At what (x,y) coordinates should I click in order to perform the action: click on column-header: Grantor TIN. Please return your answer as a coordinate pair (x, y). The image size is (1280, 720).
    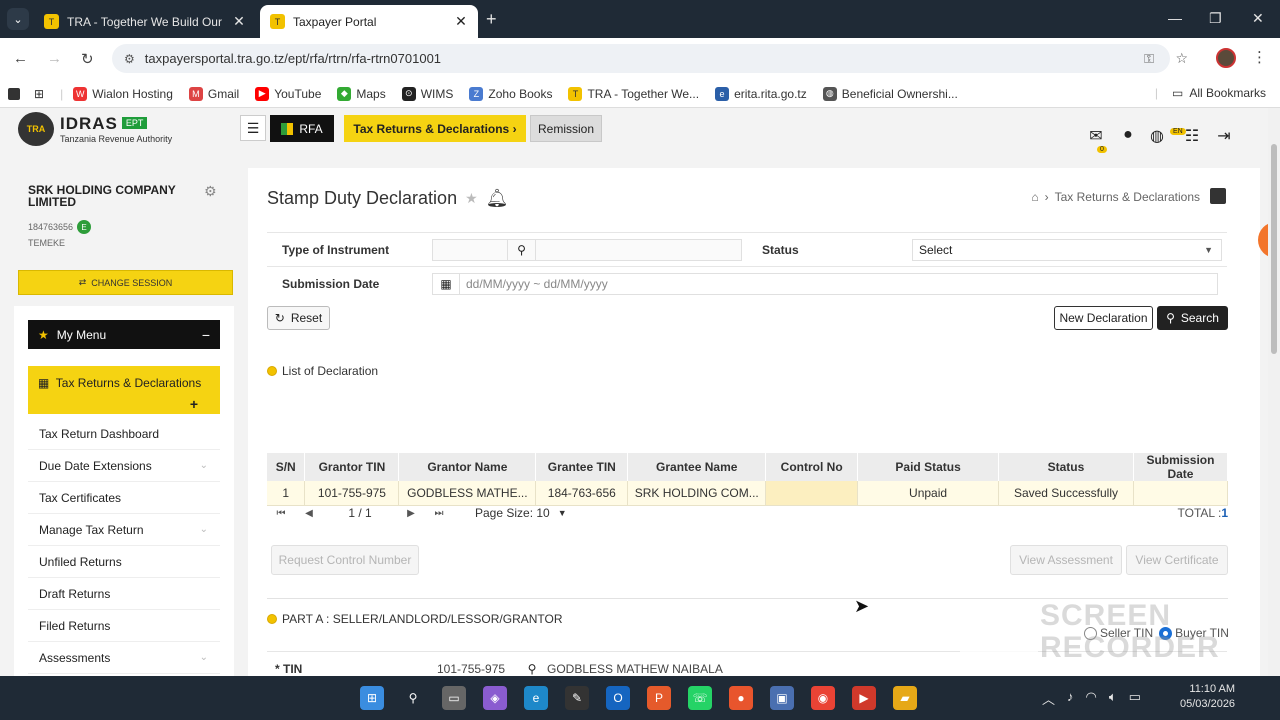
    Looking at the image, I should click on (352, 467).